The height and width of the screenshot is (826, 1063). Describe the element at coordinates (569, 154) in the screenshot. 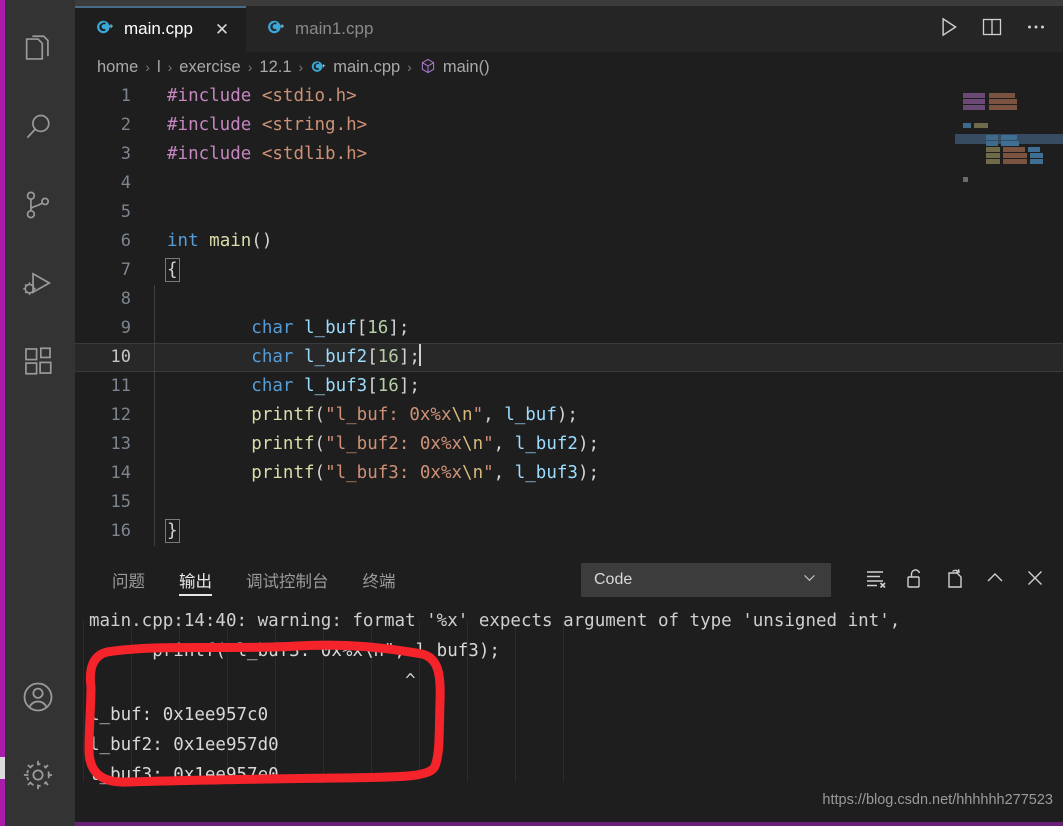

I see `code-line: 3 #include <stdlib.h>` at that location.